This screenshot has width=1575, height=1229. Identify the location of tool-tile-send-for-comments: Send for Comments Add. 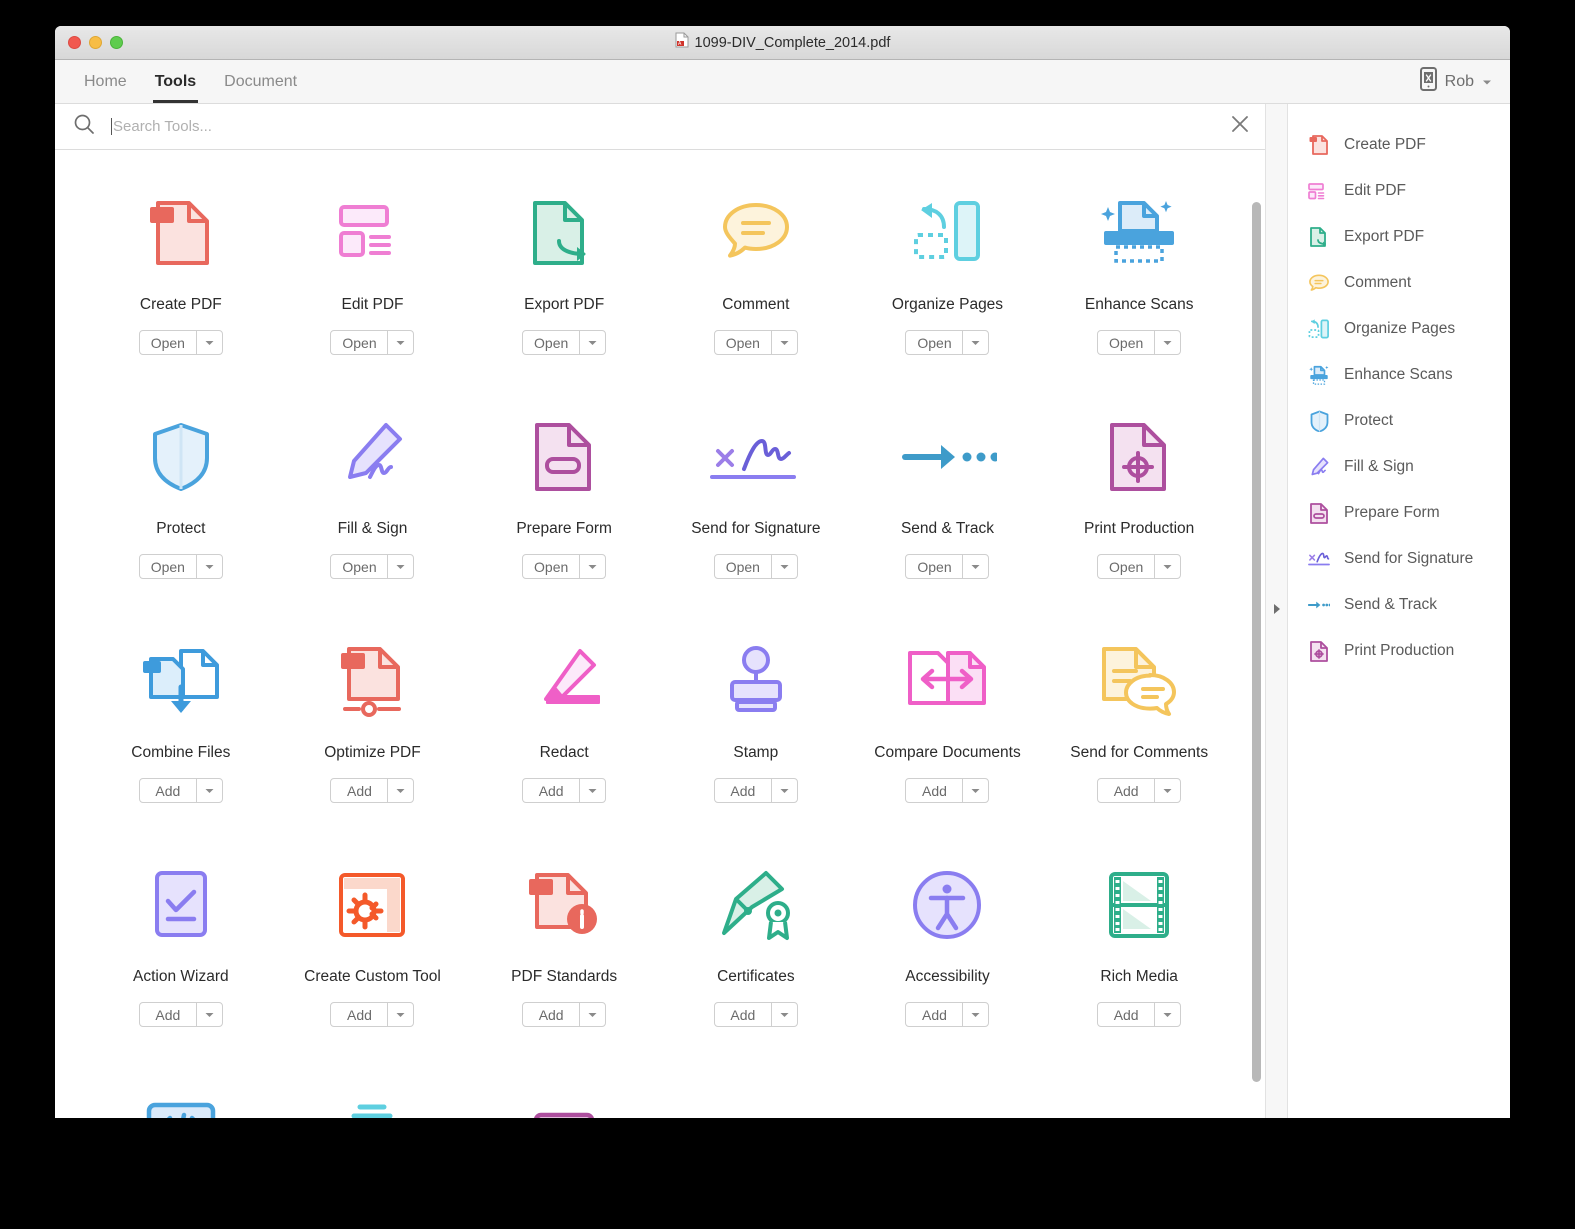
(1139, 750).